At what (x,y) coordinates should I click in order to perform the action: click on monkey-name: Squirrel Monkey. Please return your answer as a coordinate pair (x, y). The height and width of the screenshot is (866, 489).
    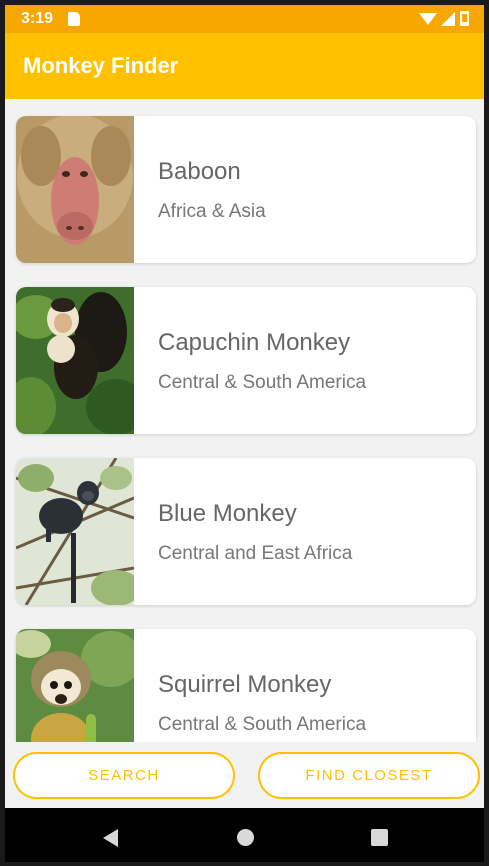
    Looking at the image, I should click on (245, 684).